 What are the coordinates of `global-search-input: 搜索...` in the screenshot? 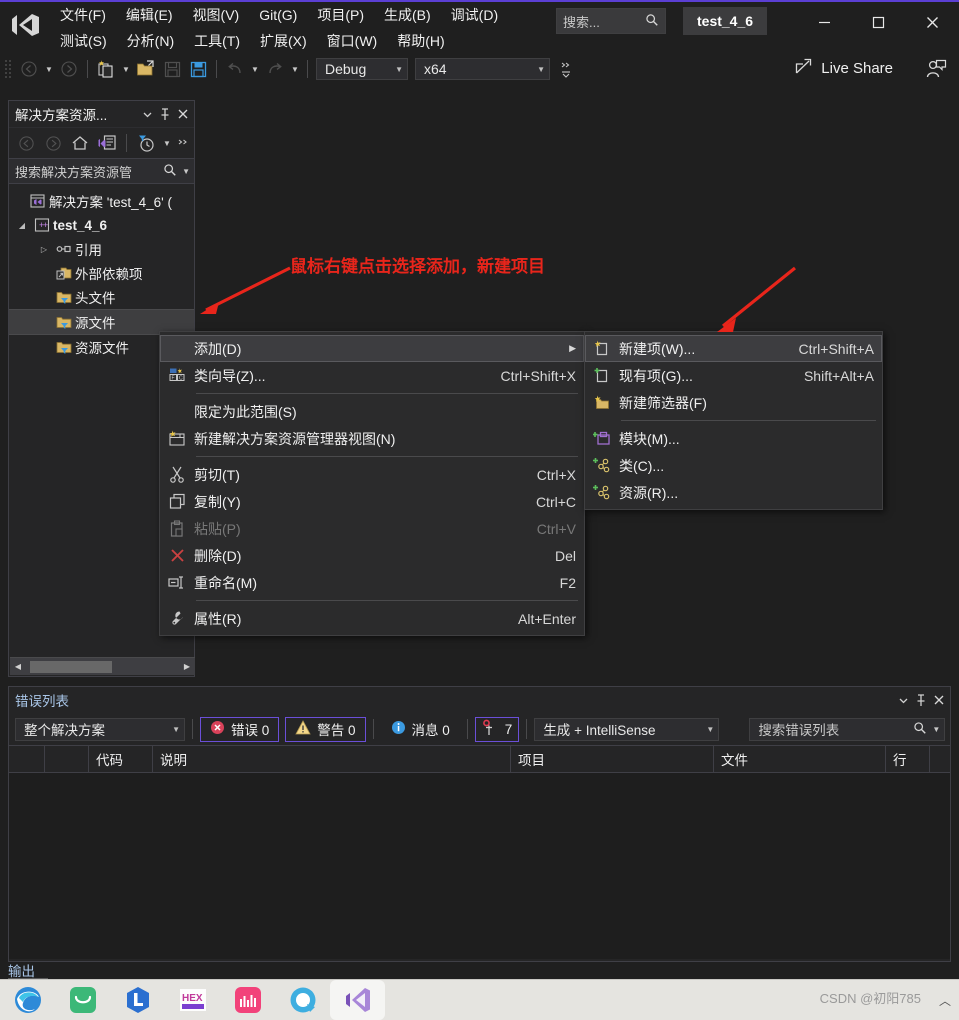 It's located at (611, 21).